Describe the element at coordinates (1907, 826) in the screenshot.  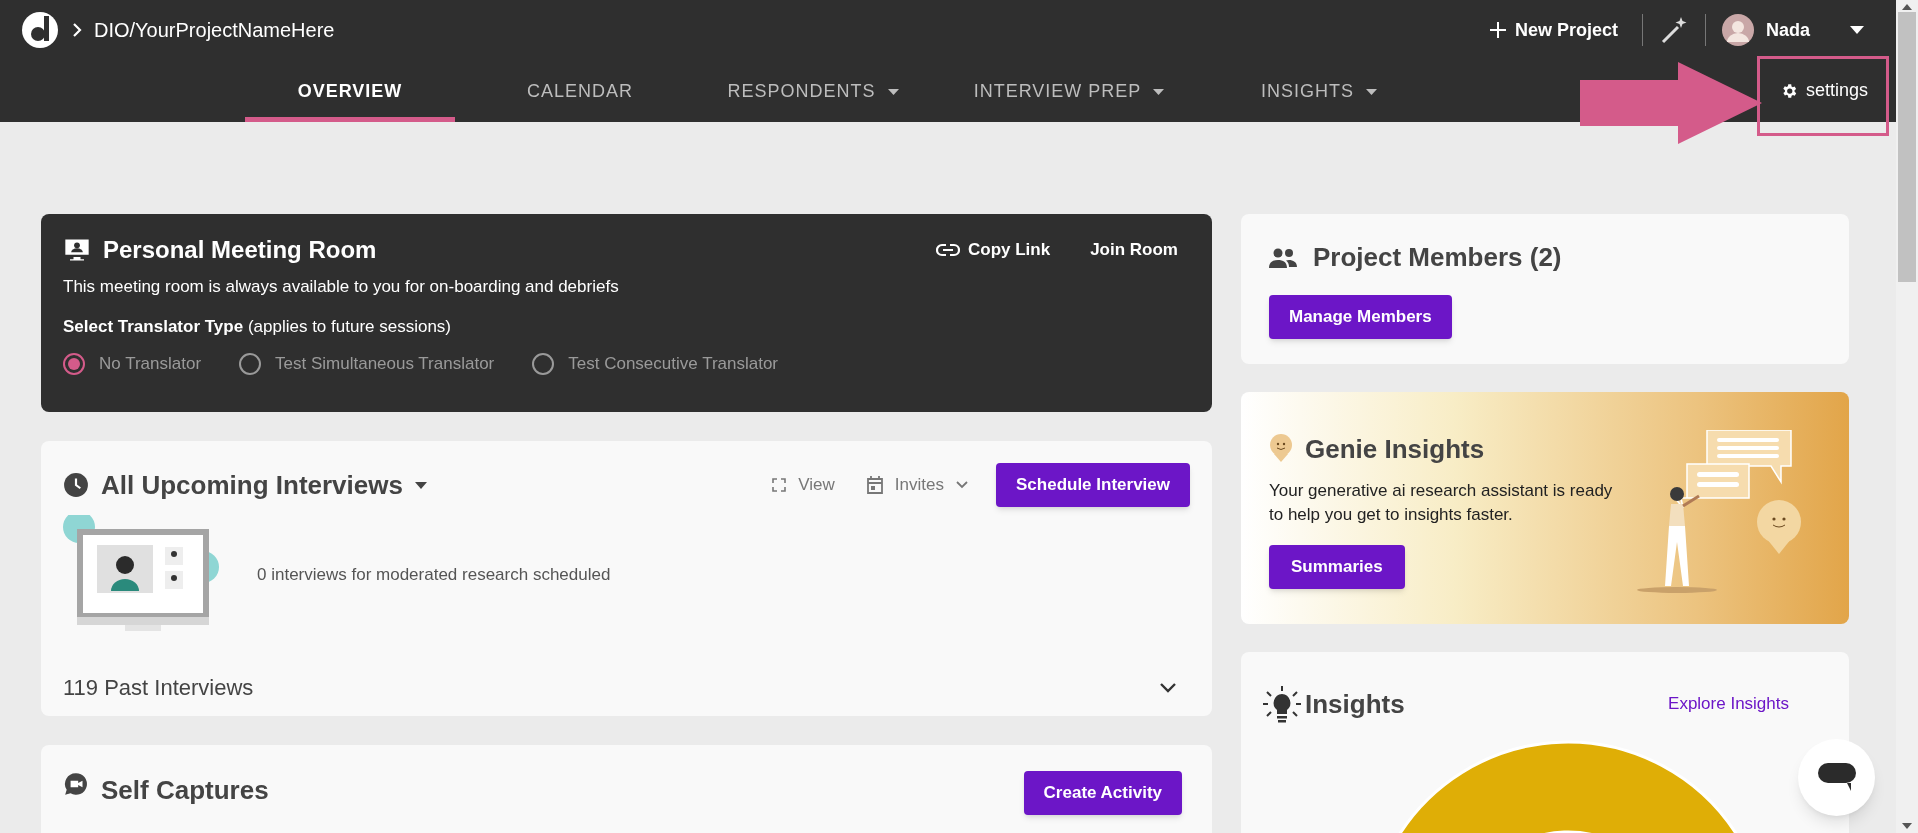
I see `scroll-down-icon` at that location.